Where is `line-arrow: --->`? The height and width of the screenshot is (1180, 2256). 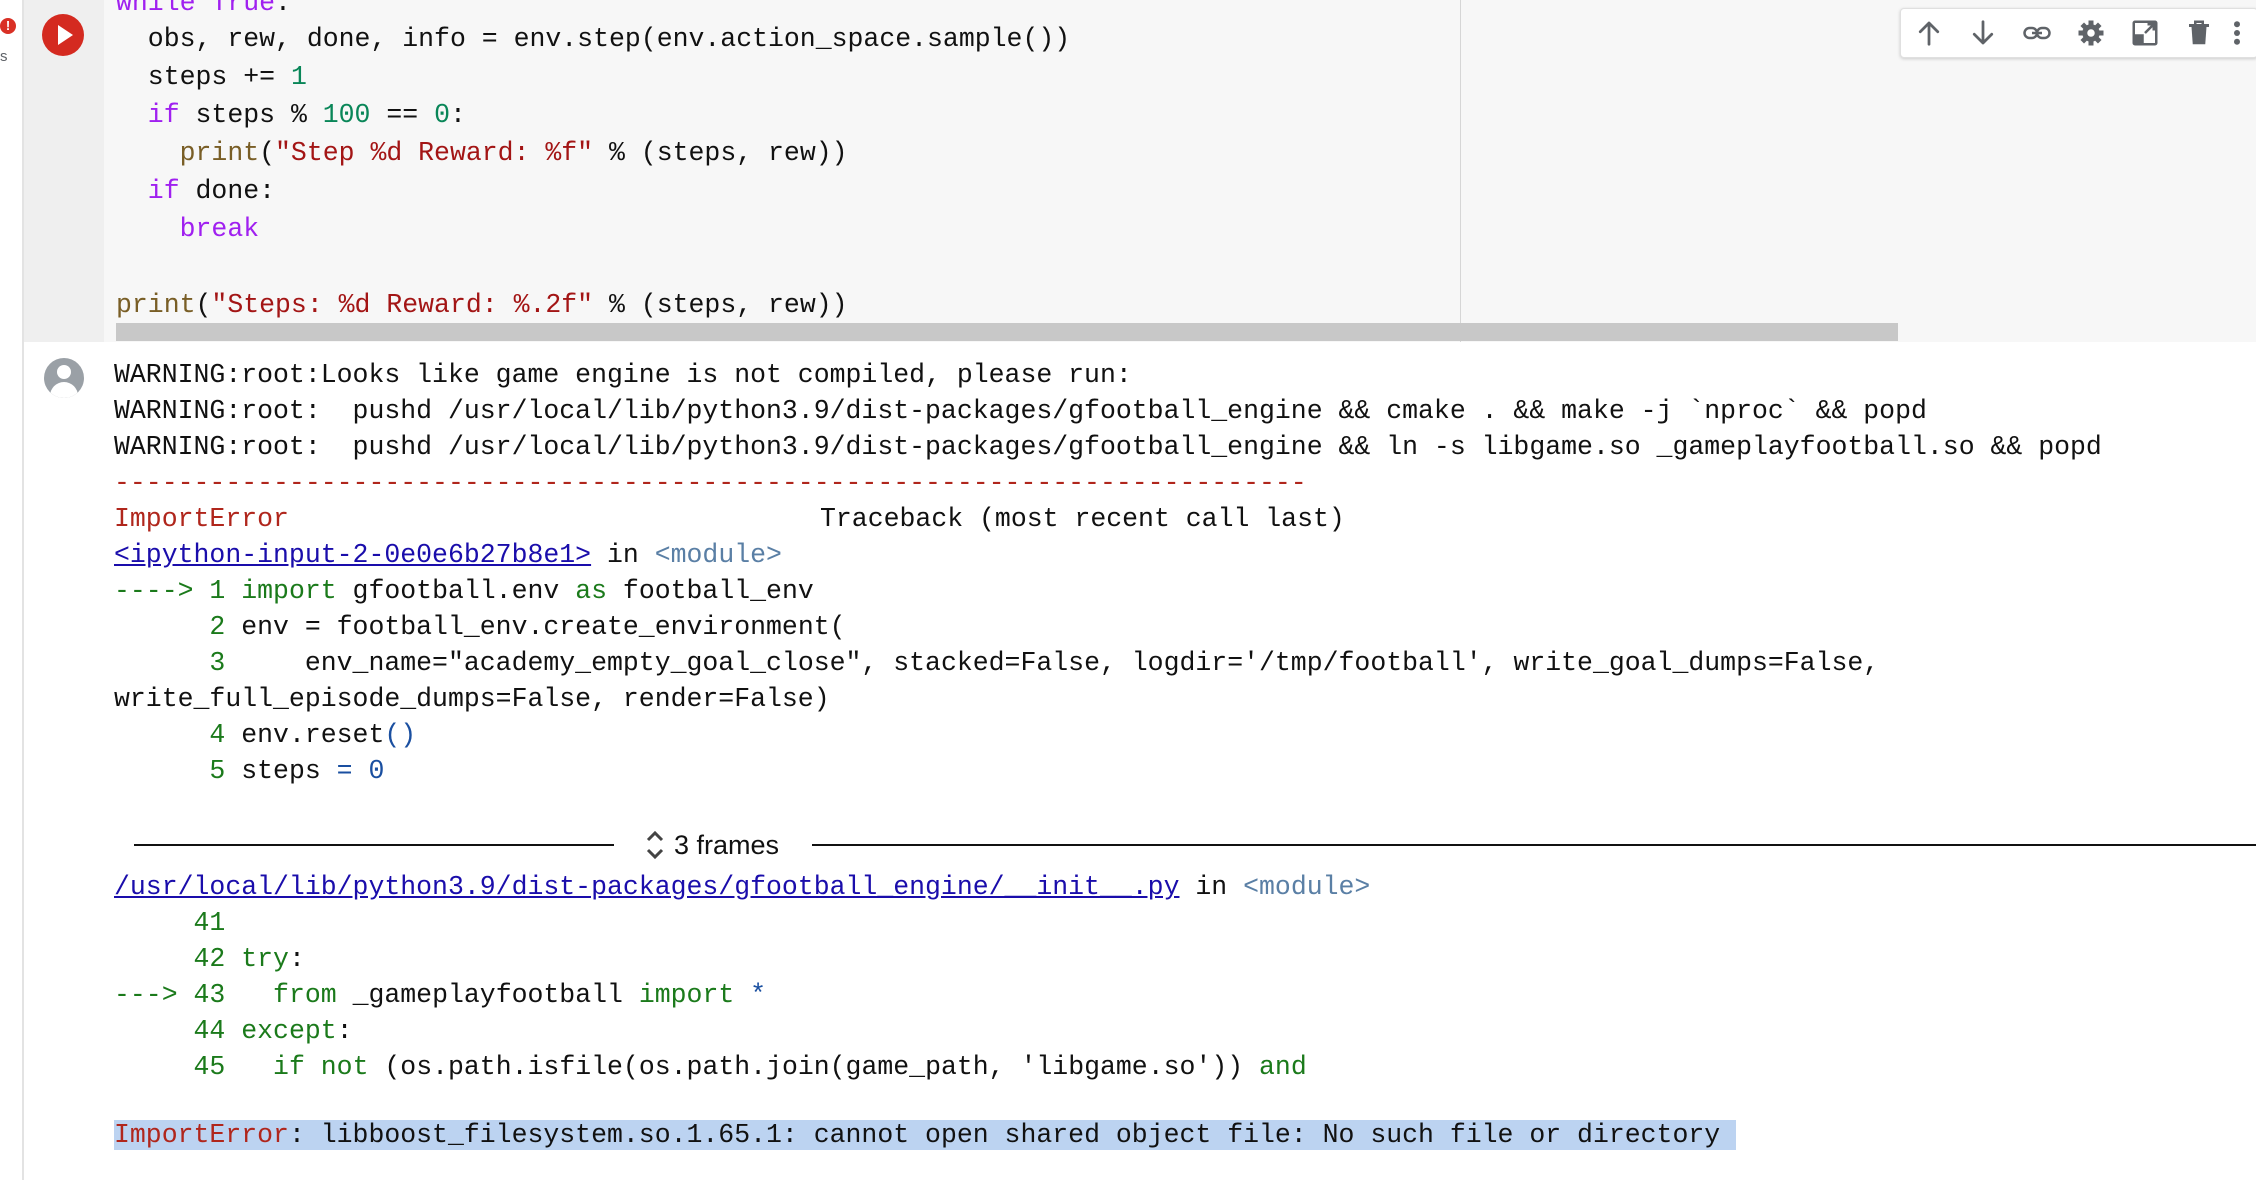 line-arrow: ---> is located at coordinates (154, 995).